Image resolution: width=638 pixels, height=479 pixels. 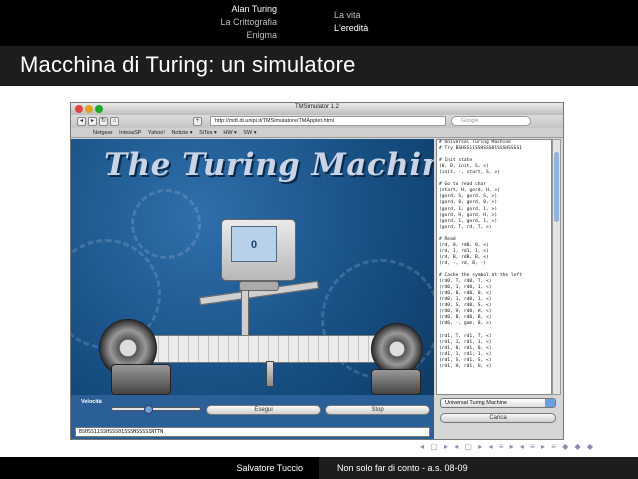 I want to click on machine-select-value: Universal Turing Machine, so click(x=476, y=403).